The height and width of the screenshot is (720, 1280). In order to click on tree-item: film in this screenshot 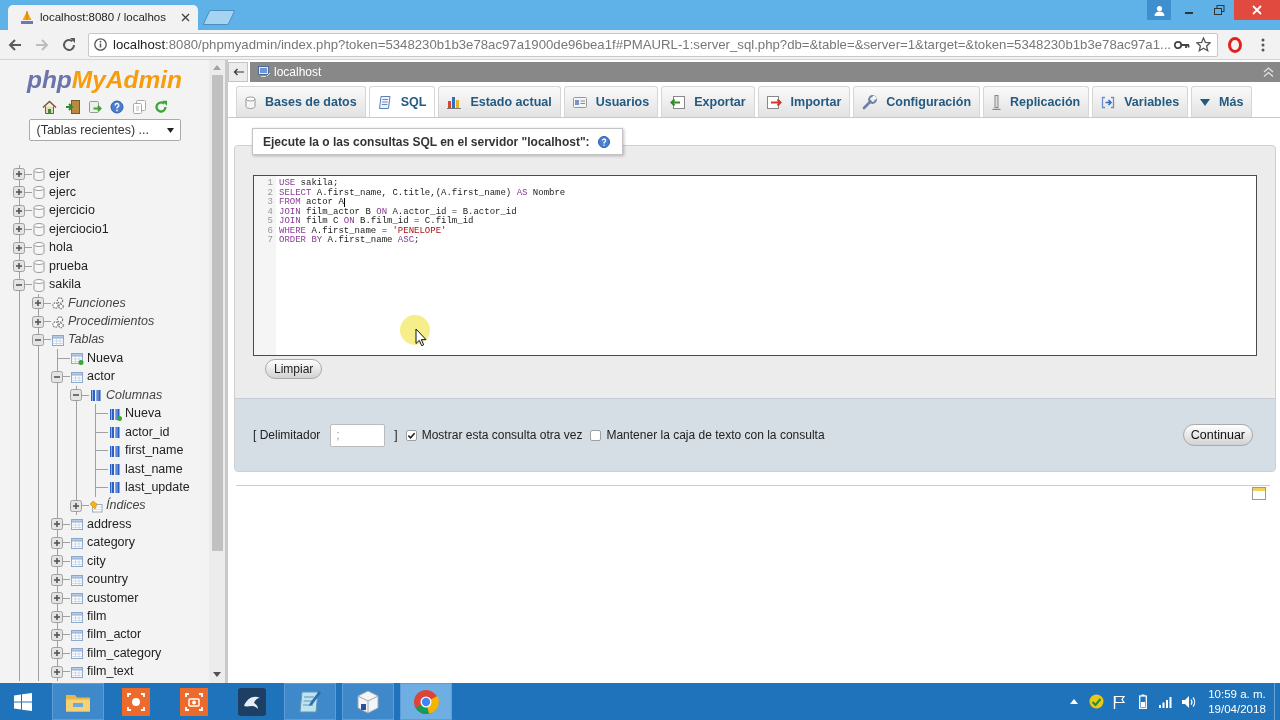, I will do `click(97, 616)`.